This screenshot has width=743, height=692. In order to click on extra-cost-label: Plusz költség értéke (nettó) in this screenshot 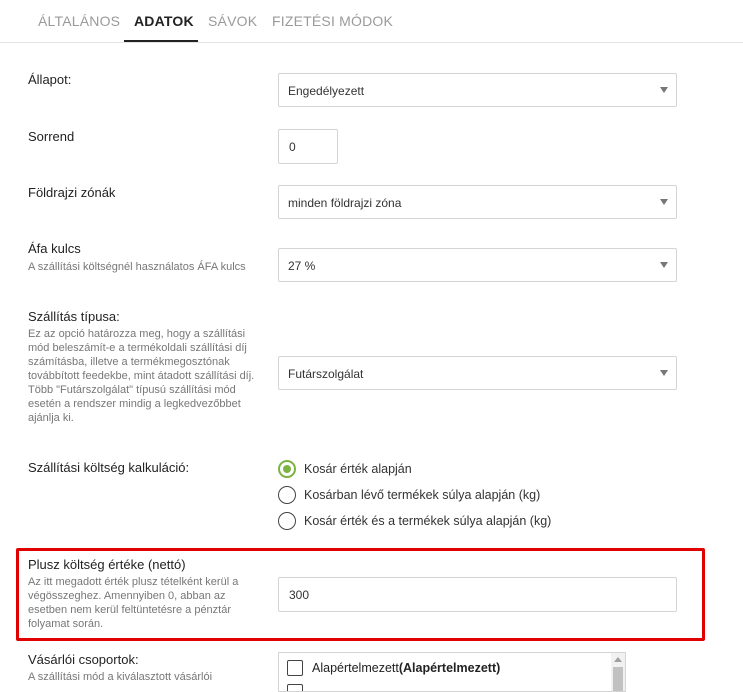, I will do `click(107, 564)`.